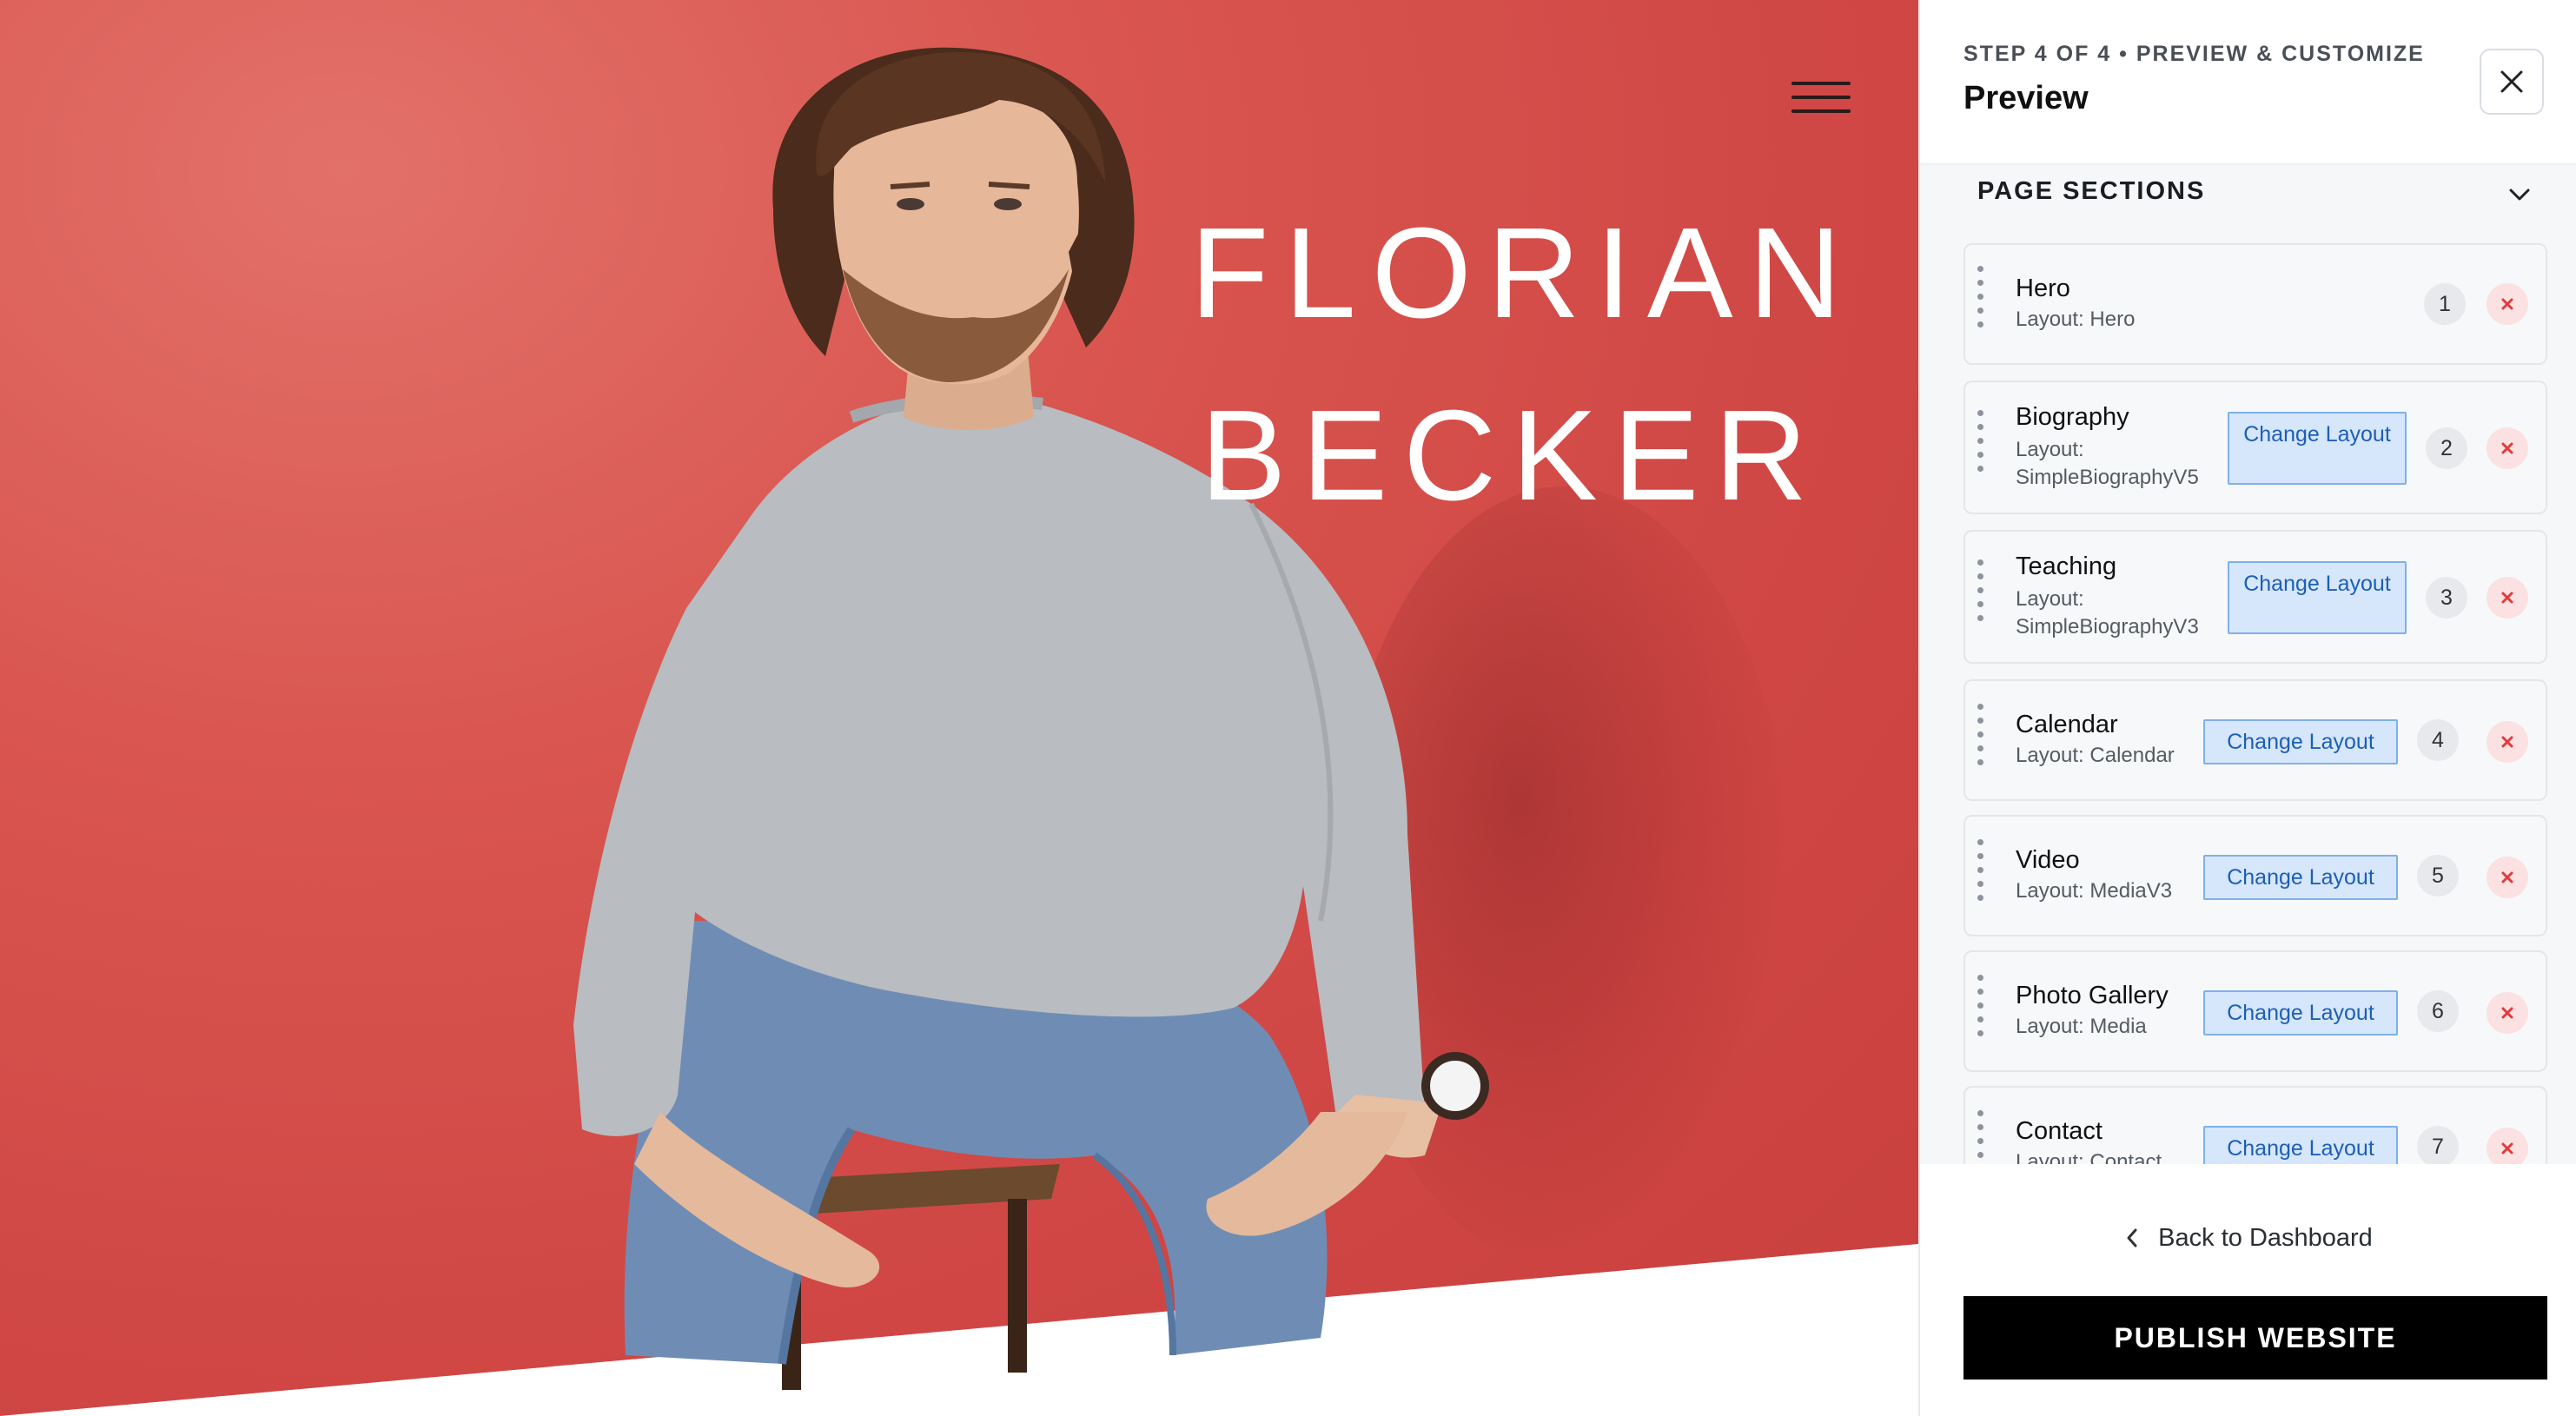 The width and height of the screenshot is (2576, 1416). What do you see at coordinates (2076, 319) in the screenshot?
I see `section-layout: Layout: Hero` at bounding box center [2076, 319].